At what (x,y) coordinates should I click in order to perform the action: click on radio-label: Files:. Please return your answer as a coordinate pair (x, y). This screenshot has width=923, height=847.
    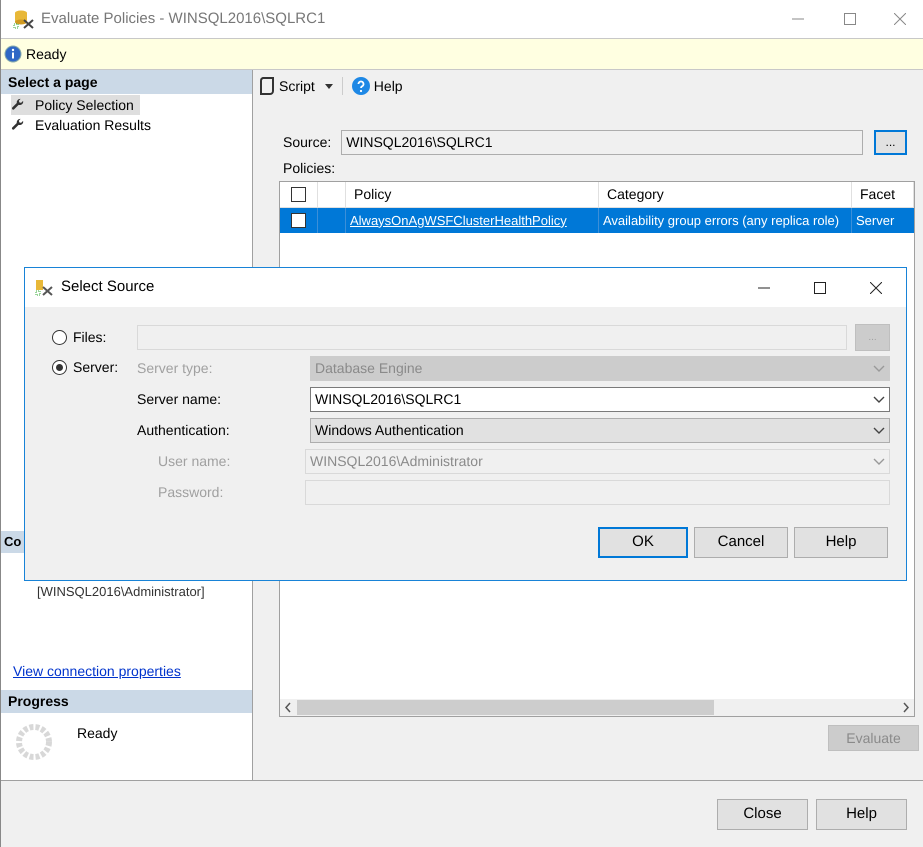
    Looking at the image, I should click on (89, 337).